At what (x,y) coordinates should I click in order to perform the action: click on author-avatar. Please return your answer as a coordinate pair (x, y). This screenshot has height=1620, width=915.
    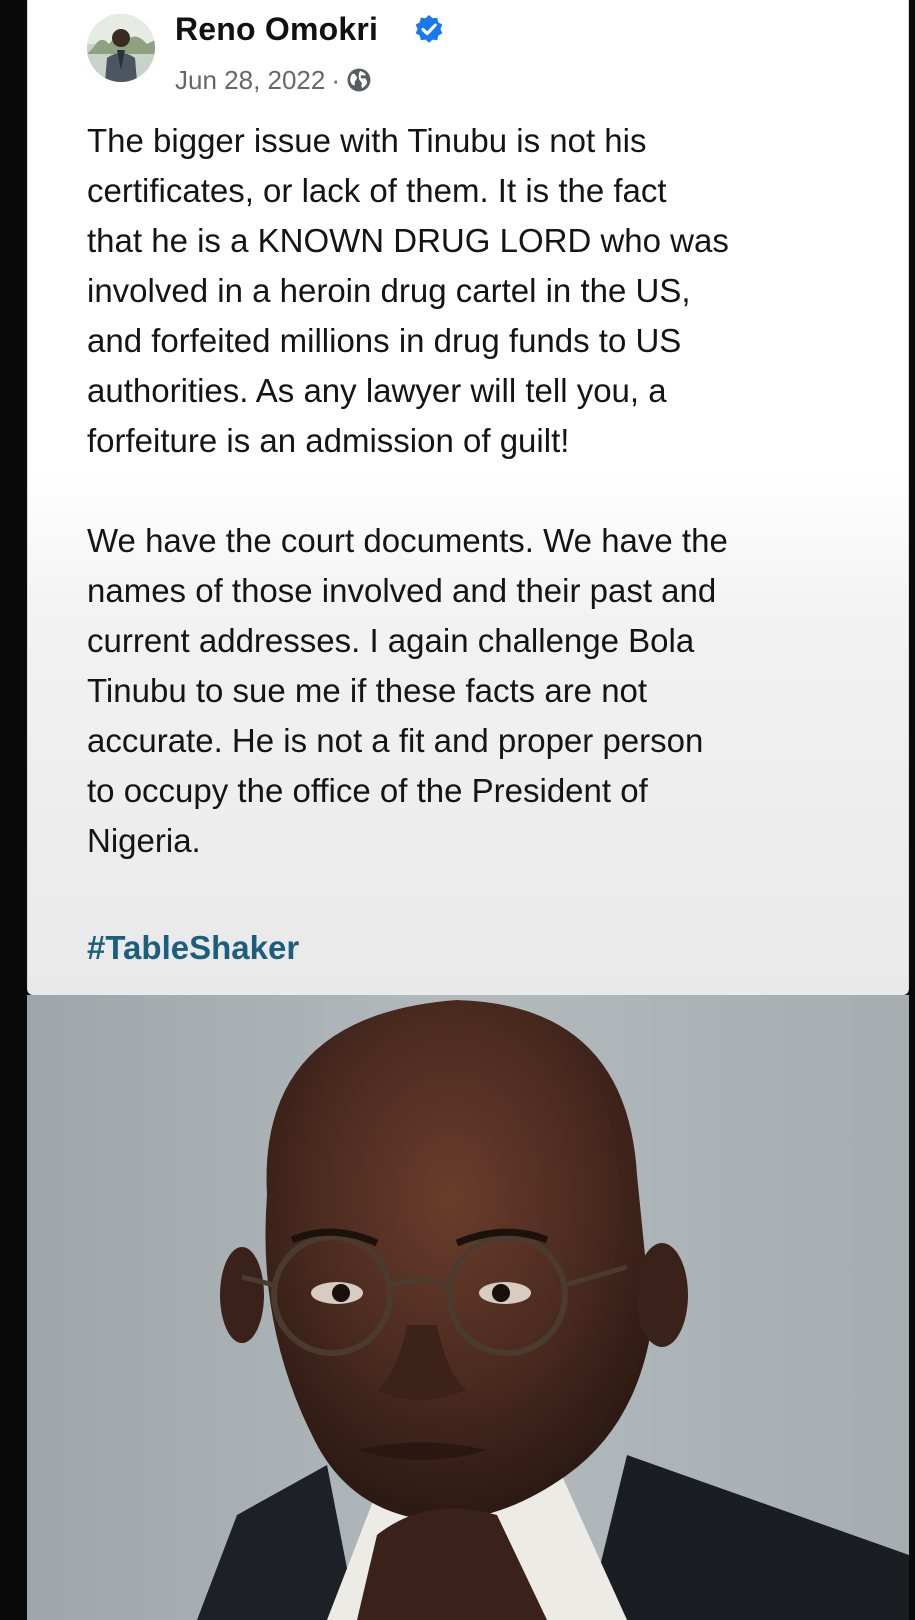
    Looking at the image, I should click on (121, 48).